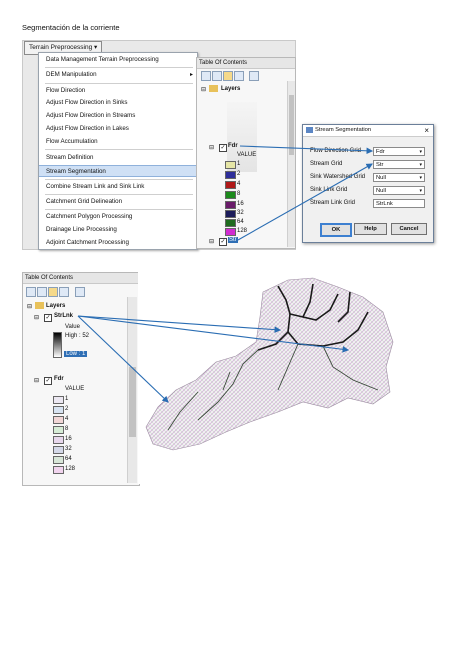 The height and width of the screenshot is (670, 474). What do you see at coordinates (305, 202) in the screenshot?
I see `arrow-str-to-dialog` at bounding box center [305, 202].